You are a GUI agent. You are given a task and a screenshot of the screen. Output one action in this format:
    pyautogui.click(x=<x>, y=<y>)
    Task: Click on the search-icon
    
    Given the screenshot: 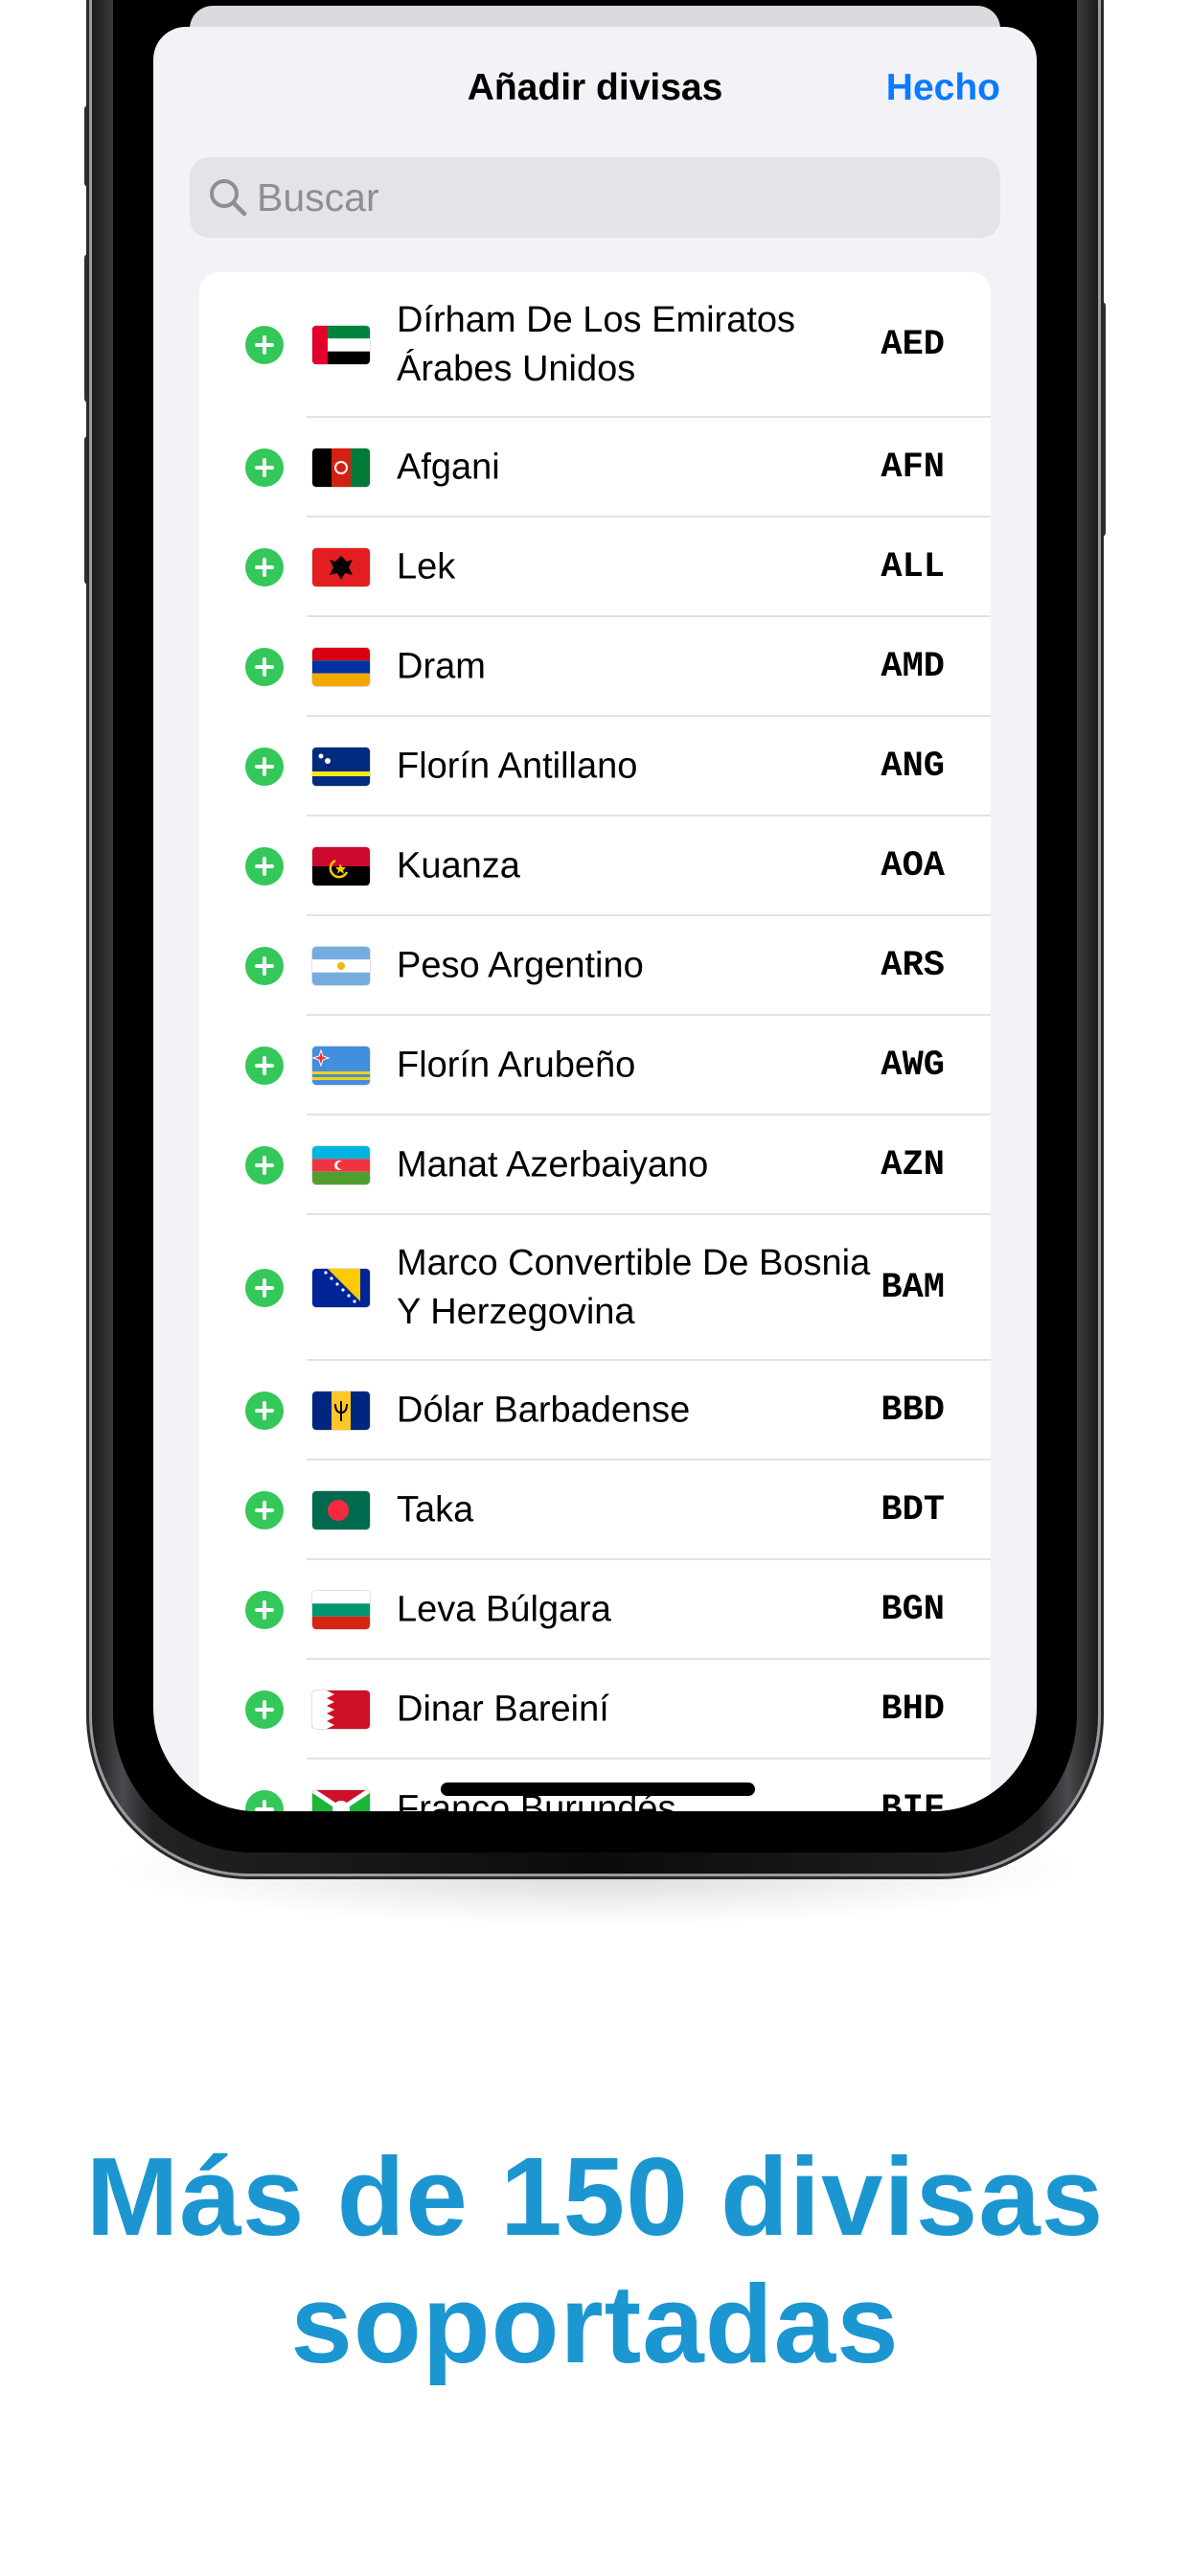 What is the action you would take?
    pyautogui.click(x=229, y=198)
    